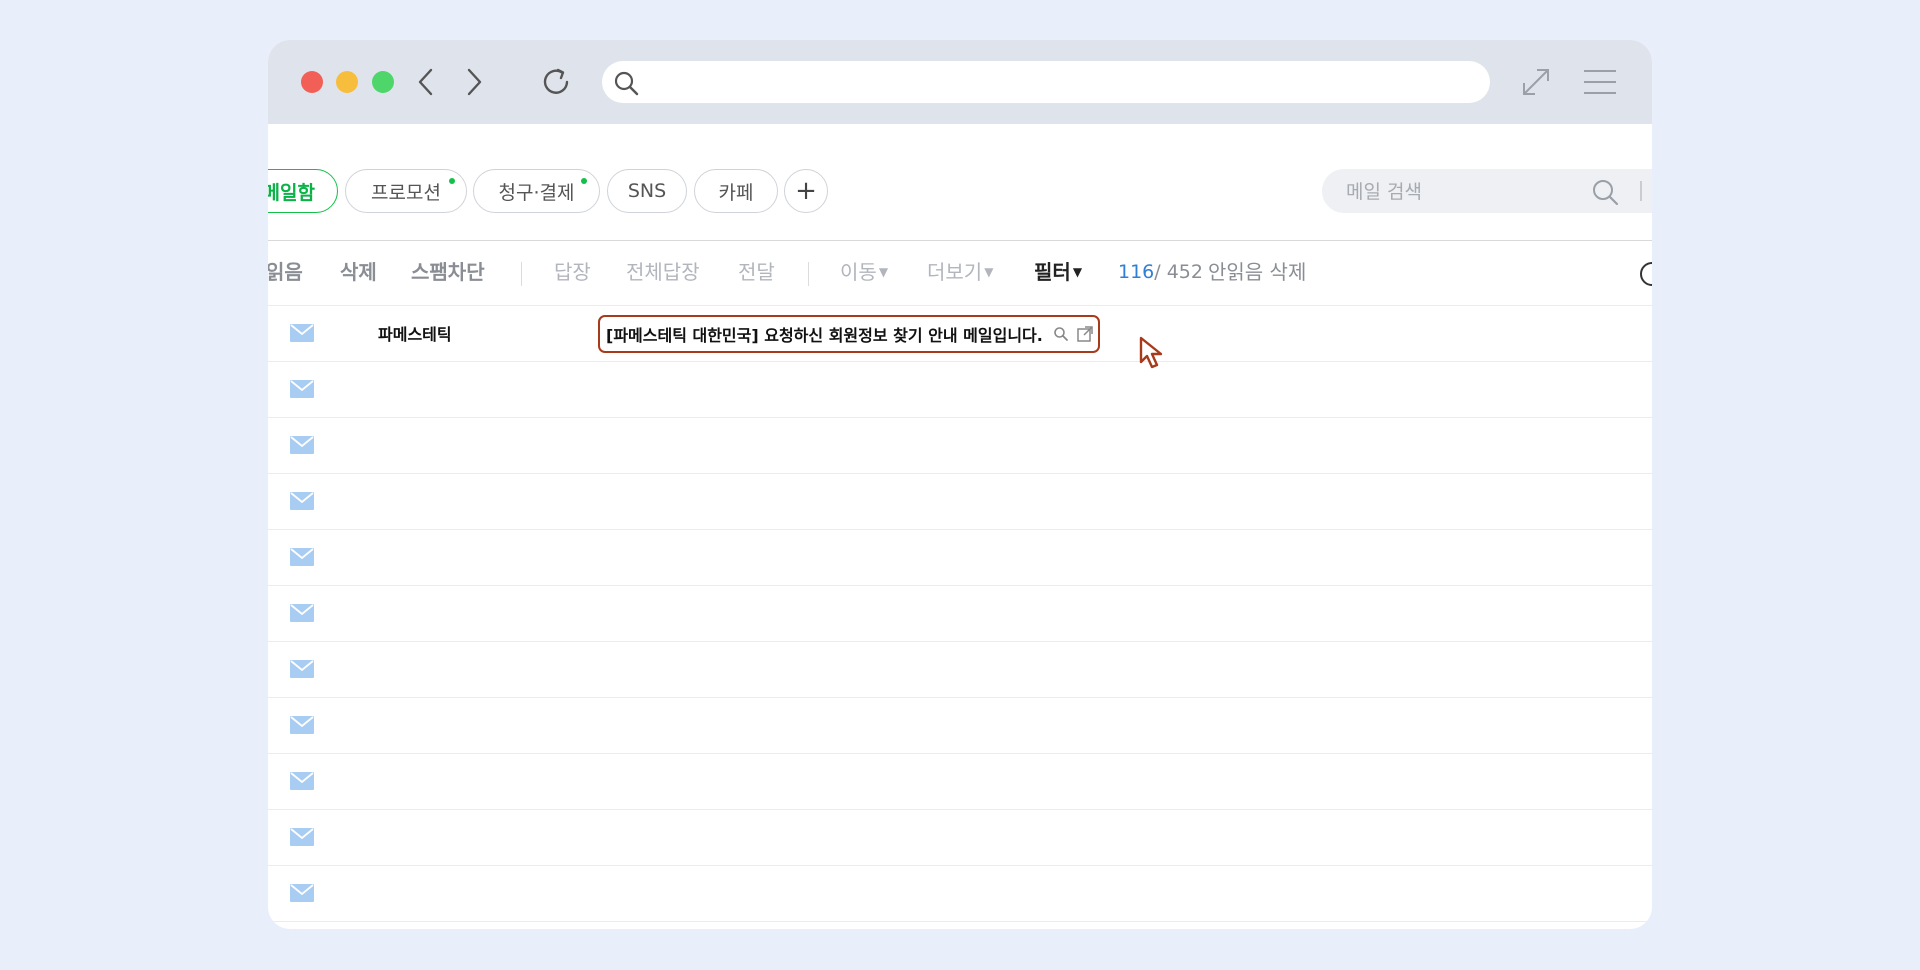  What do you see at coordinates (1064, 83) in the screenshot?
I see `address-input` at bounding box center [1064, 83].